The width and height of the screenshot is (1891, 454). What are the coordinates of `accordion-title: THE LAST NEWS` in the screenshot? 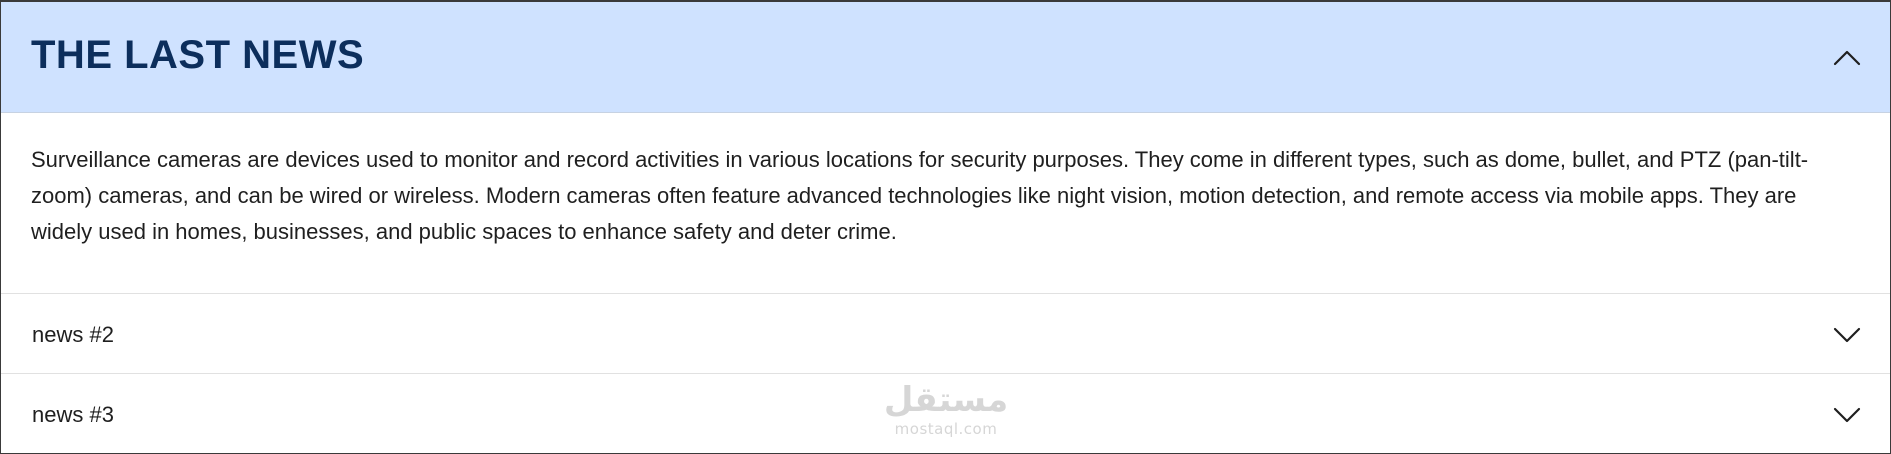 It's located at (198, 55).